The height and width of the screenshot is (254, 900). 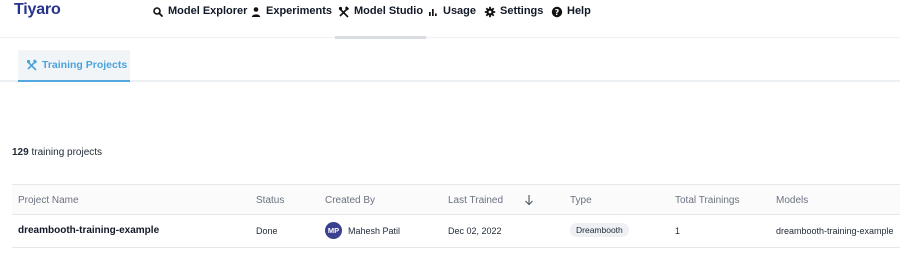 What do you see at coordinates (389, 11) in the screenshot?
I see `nav-label: Model Studio` at bounding box center [389, 11].